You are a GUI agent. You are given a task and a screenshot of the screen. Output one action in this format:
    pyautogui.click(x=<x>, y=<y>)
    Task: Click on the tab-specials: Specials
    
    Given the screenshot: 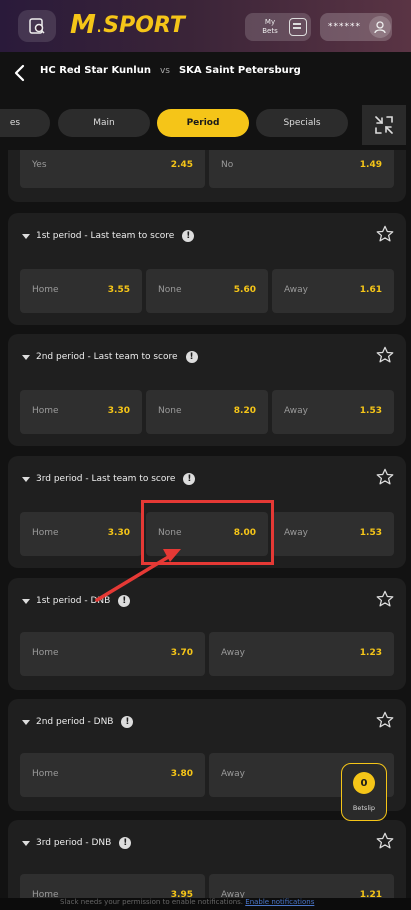 What is the action you would take?
    pyautogui.click(x=302, y=123)
    